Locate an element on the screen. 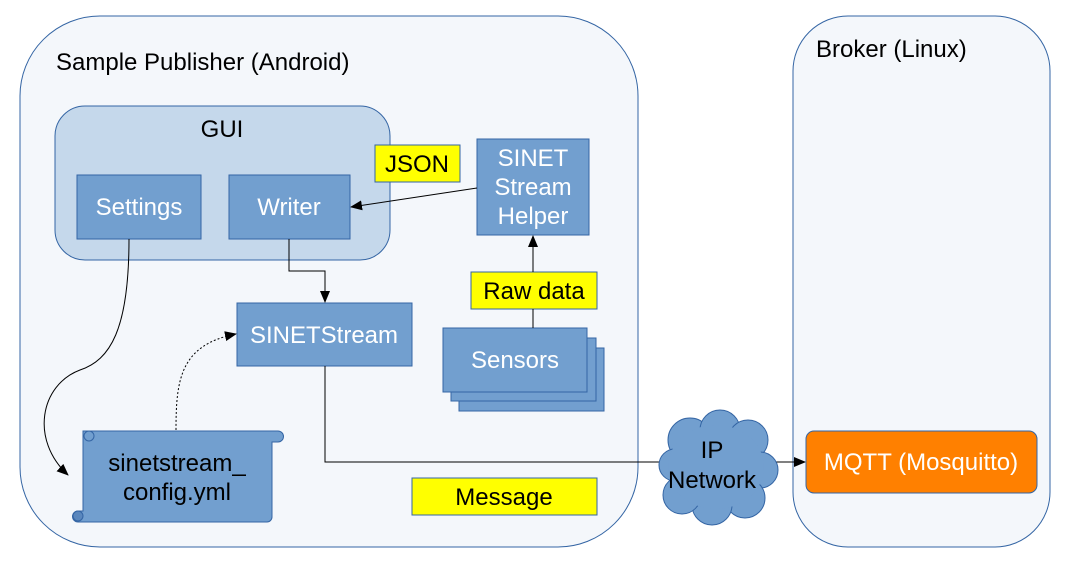 This screenshot has height=565, width=1070. json-label-box: JSON is located at coordinates (417, 163).